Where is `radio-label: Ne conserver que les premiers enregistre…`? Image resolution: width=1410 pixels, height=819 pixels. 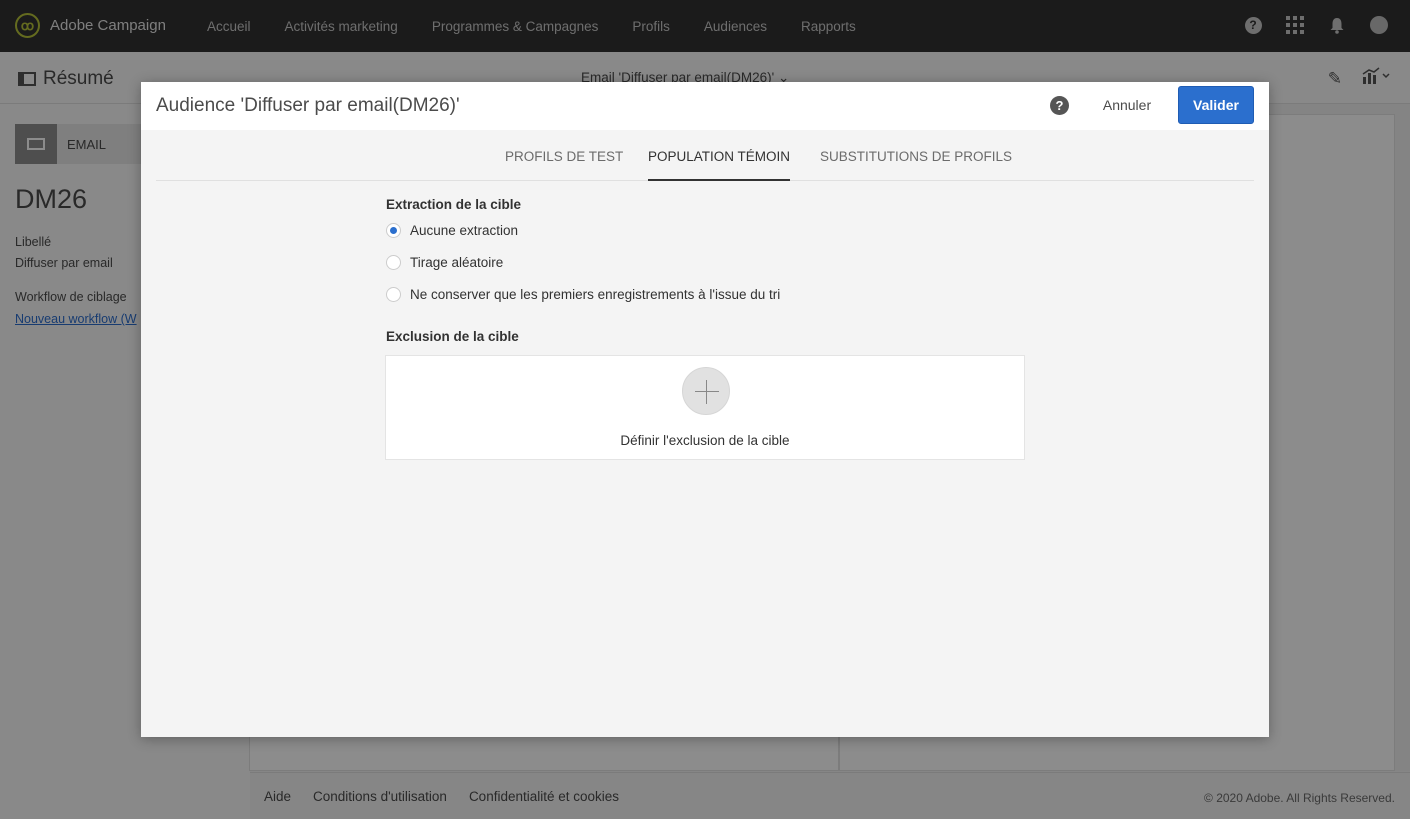
radio-label: Ne conserver que les premiers enregistre… is located at coordinates (595, 294).